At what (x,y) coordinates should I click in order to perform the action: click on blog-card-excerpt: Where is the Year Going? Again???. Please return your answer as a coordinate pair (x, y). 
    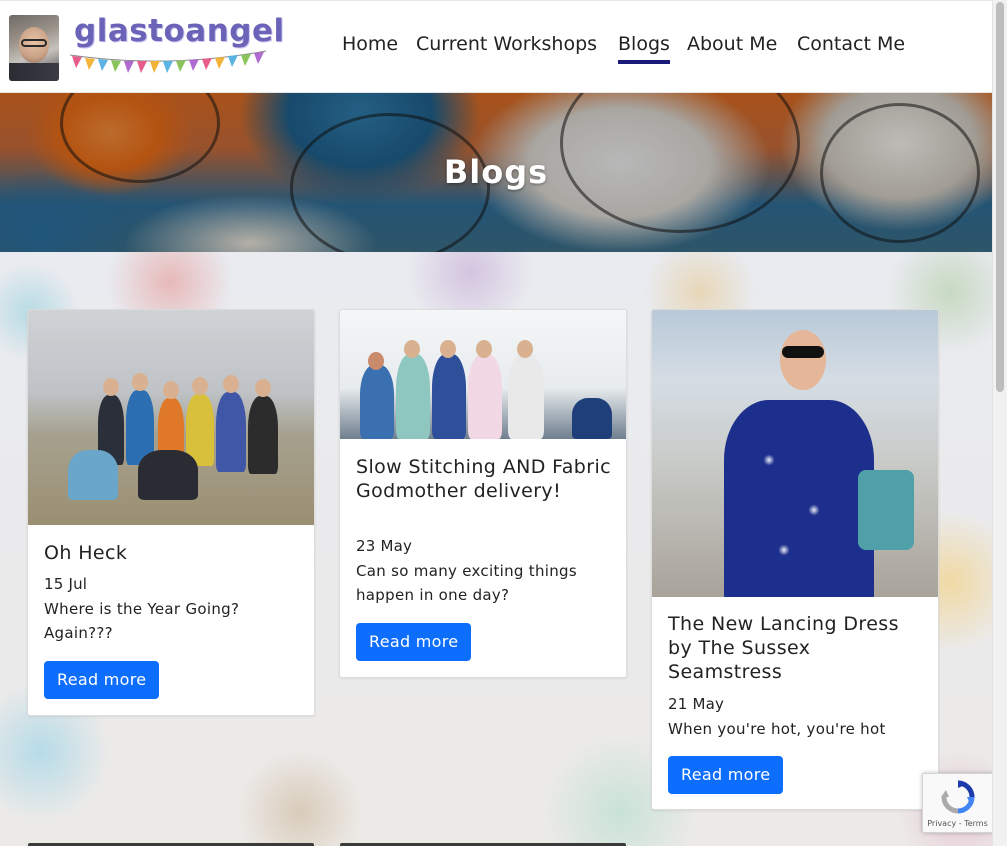
    Looking at the image, I should click on (142, 621).